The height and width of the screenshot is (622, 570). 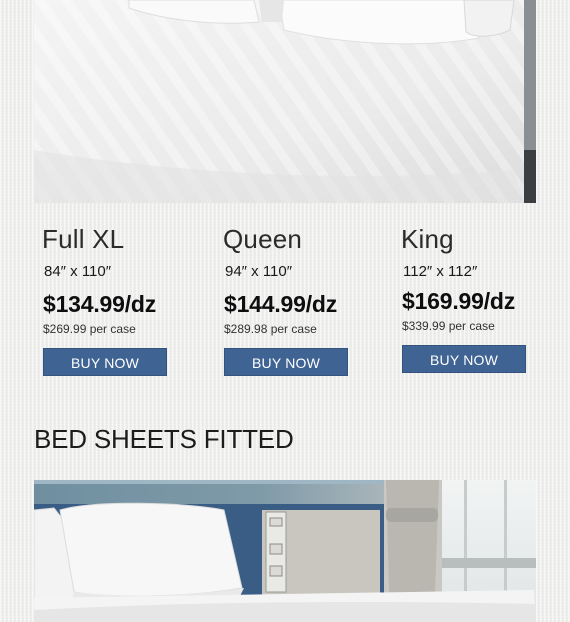 I want to click on buy-now-button-king: BUY NOW, so click(x=464, y=359).